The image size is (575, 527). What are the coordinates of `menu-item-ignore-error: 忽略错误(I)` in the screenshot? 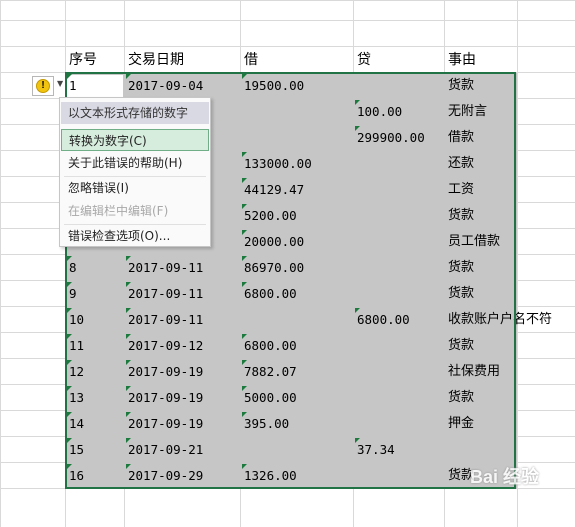 It's located at (135, 188).